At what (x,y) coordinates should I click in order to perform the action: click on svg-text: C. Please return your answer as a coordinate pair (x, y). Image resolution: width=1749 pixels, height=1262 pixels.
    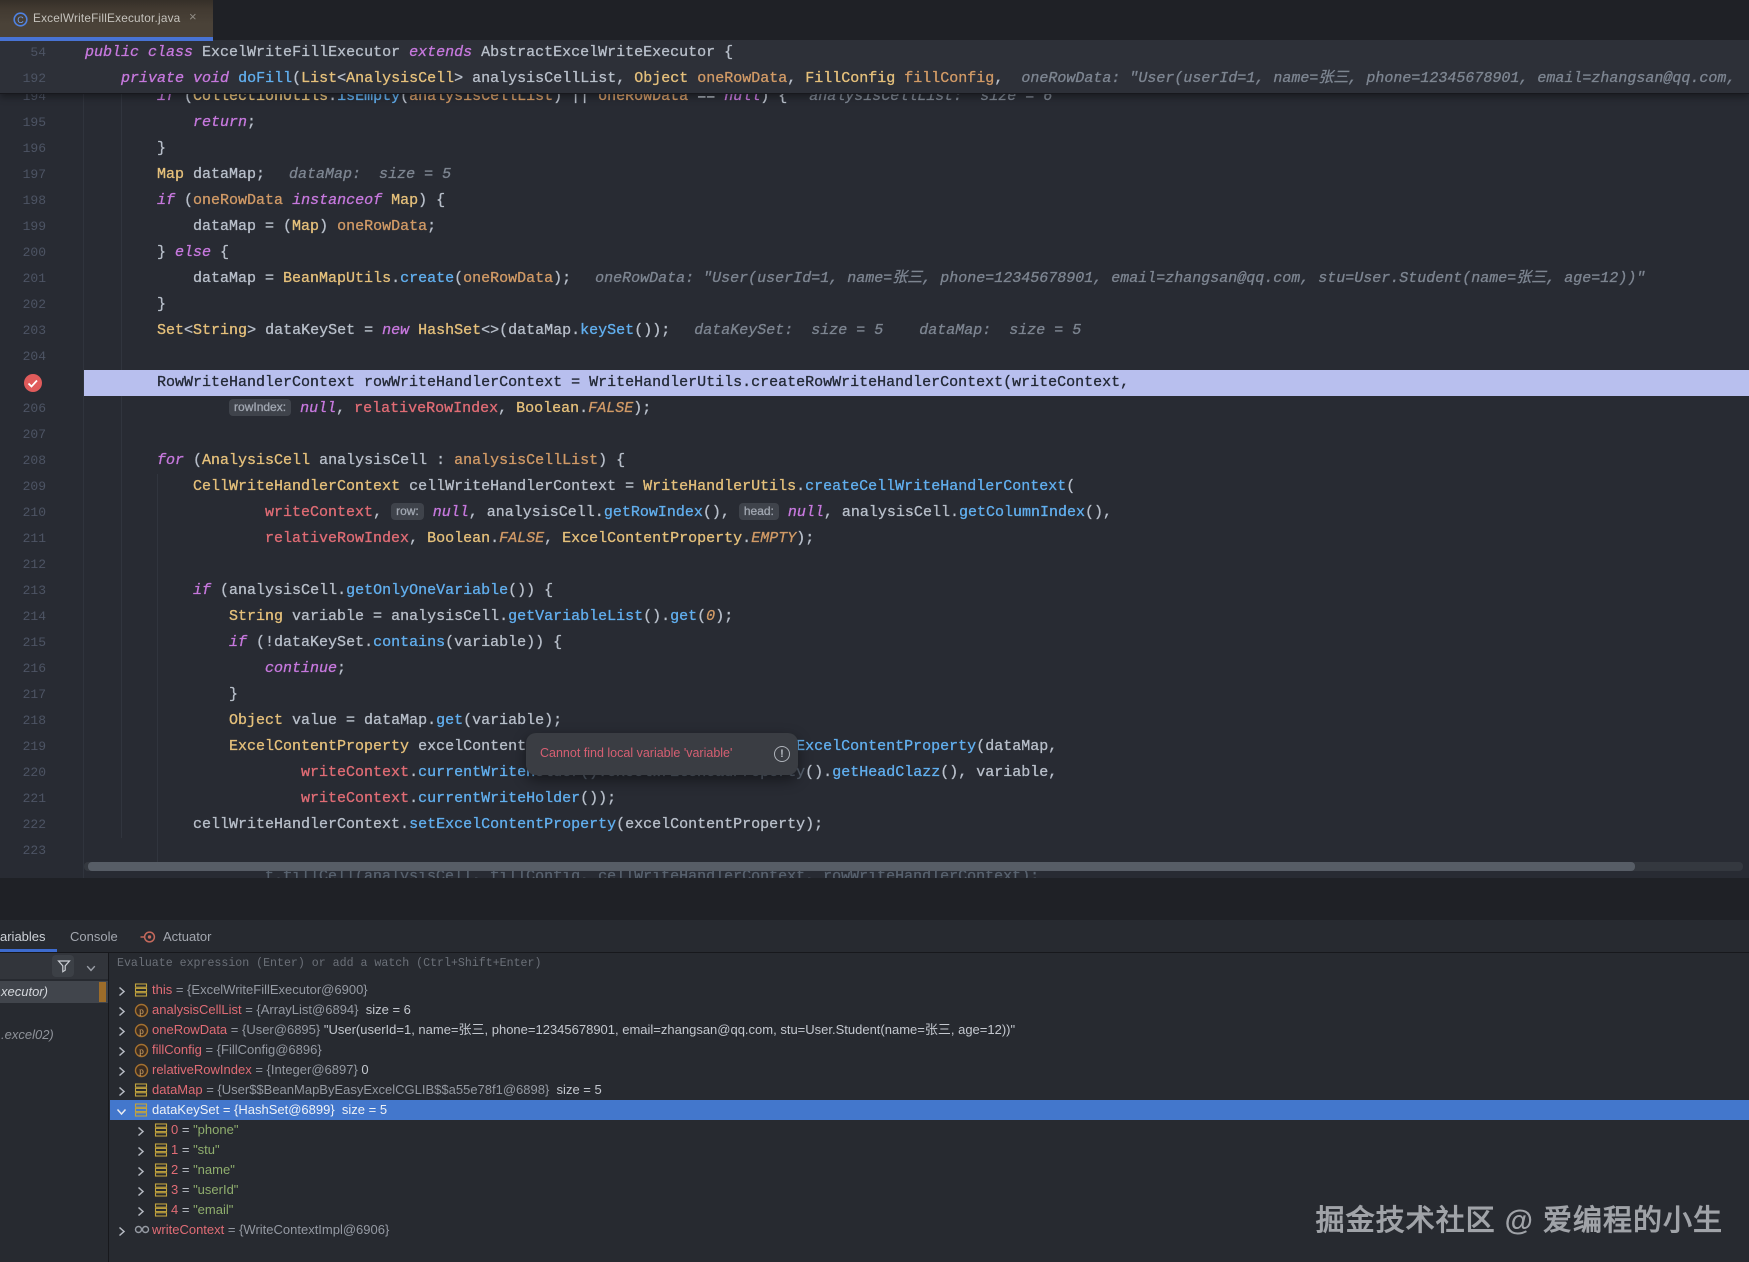
    Looking at the image, I should click on (20, 20).